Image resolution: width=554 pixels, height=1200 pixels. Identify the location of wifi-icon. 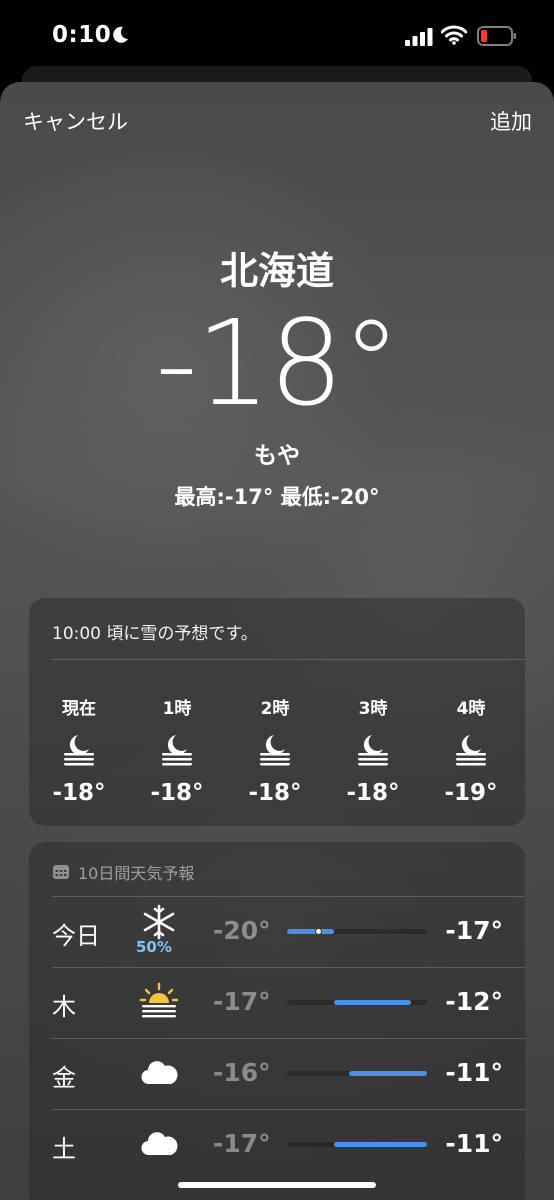
(454, 35).